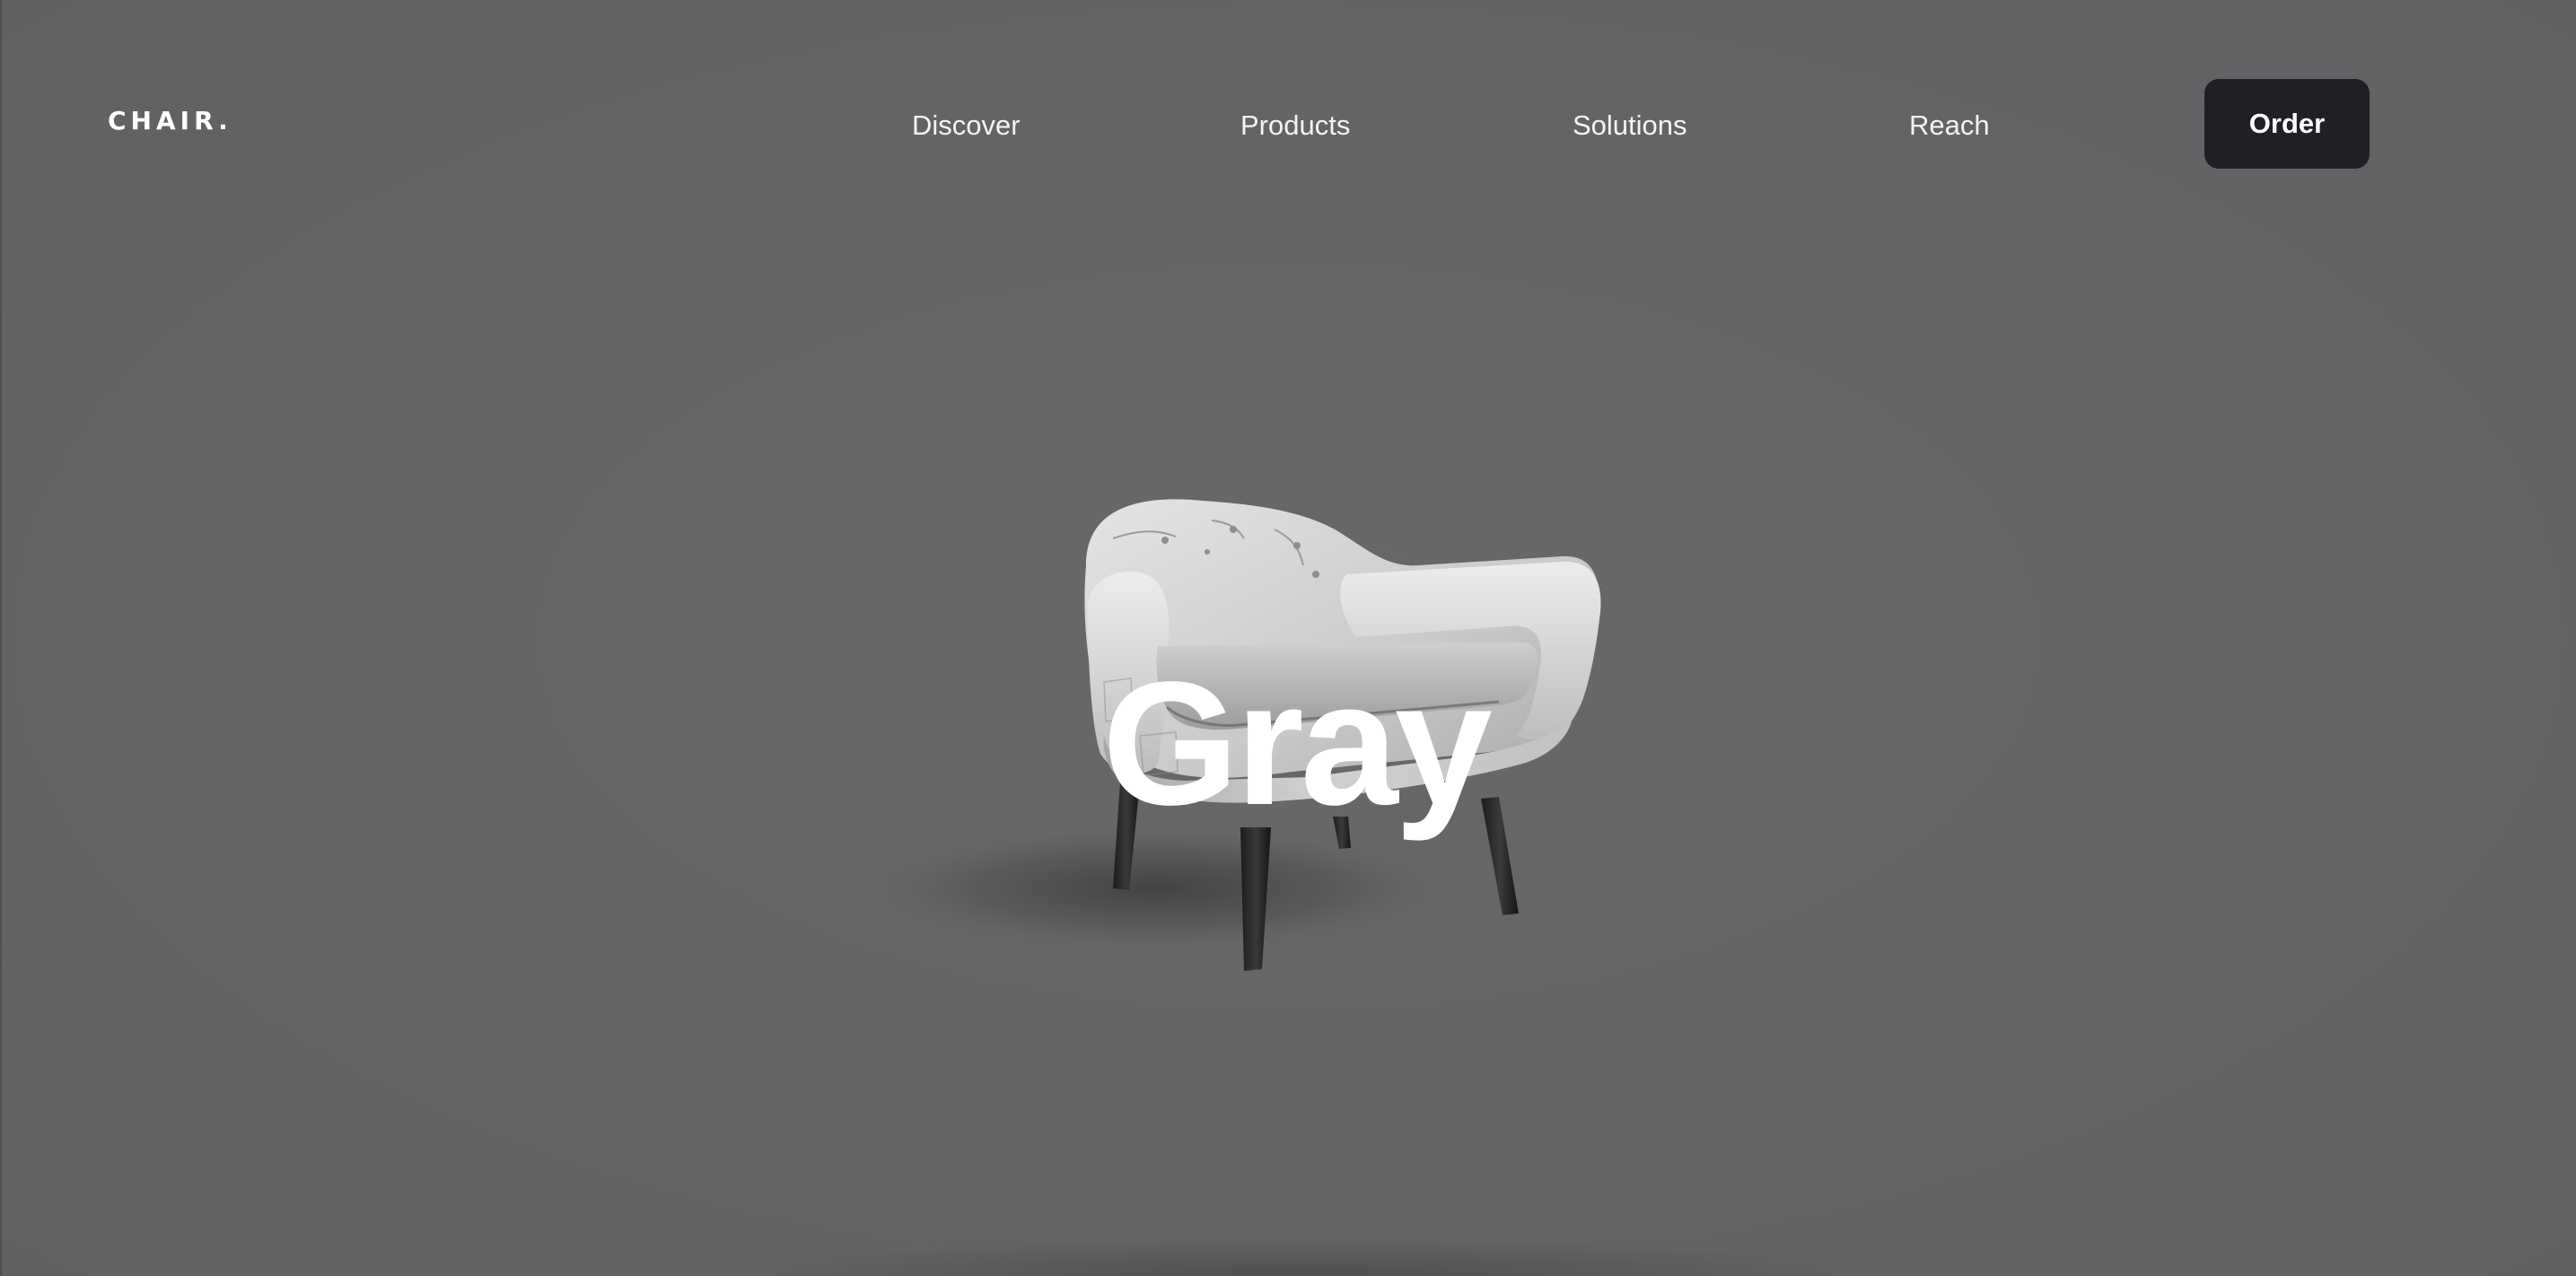 The image size is (2576, 1276). What do you see at coordinates (1, 638) in the screenshot?
I see `page-edge` at bounding box center [1, 638].